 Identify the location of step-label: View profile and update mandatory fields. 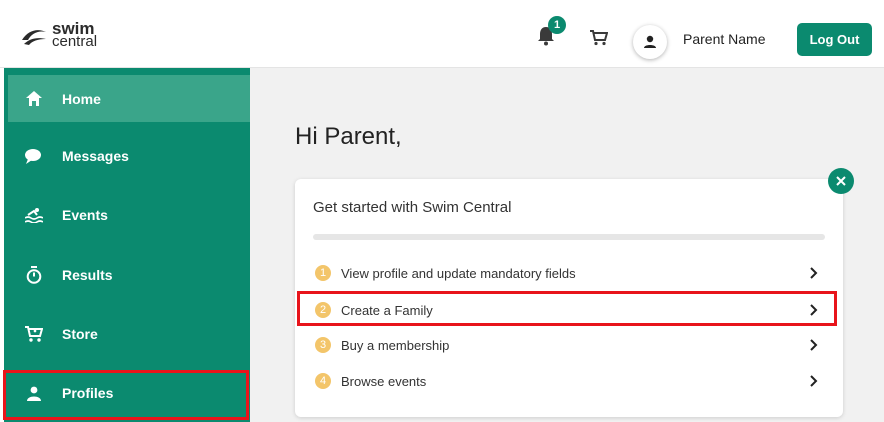
(458, 273).